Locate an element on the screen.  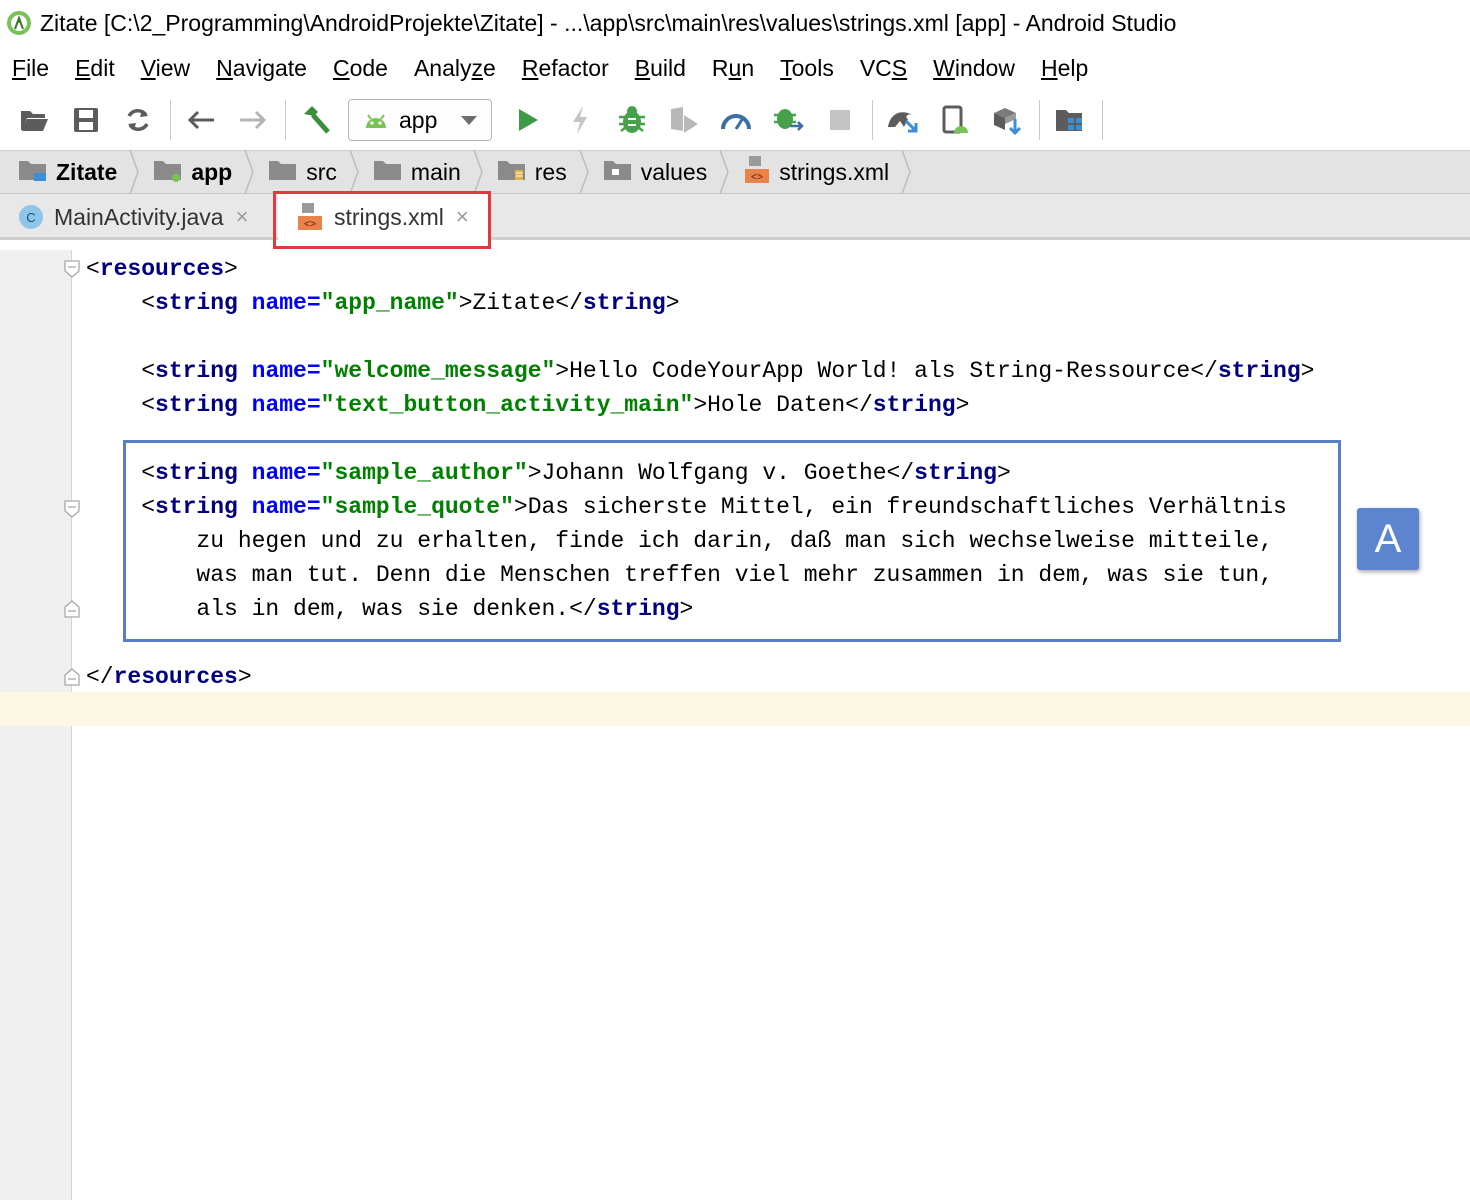
breadcrumb-label: res is located at coordinates (550, 171).